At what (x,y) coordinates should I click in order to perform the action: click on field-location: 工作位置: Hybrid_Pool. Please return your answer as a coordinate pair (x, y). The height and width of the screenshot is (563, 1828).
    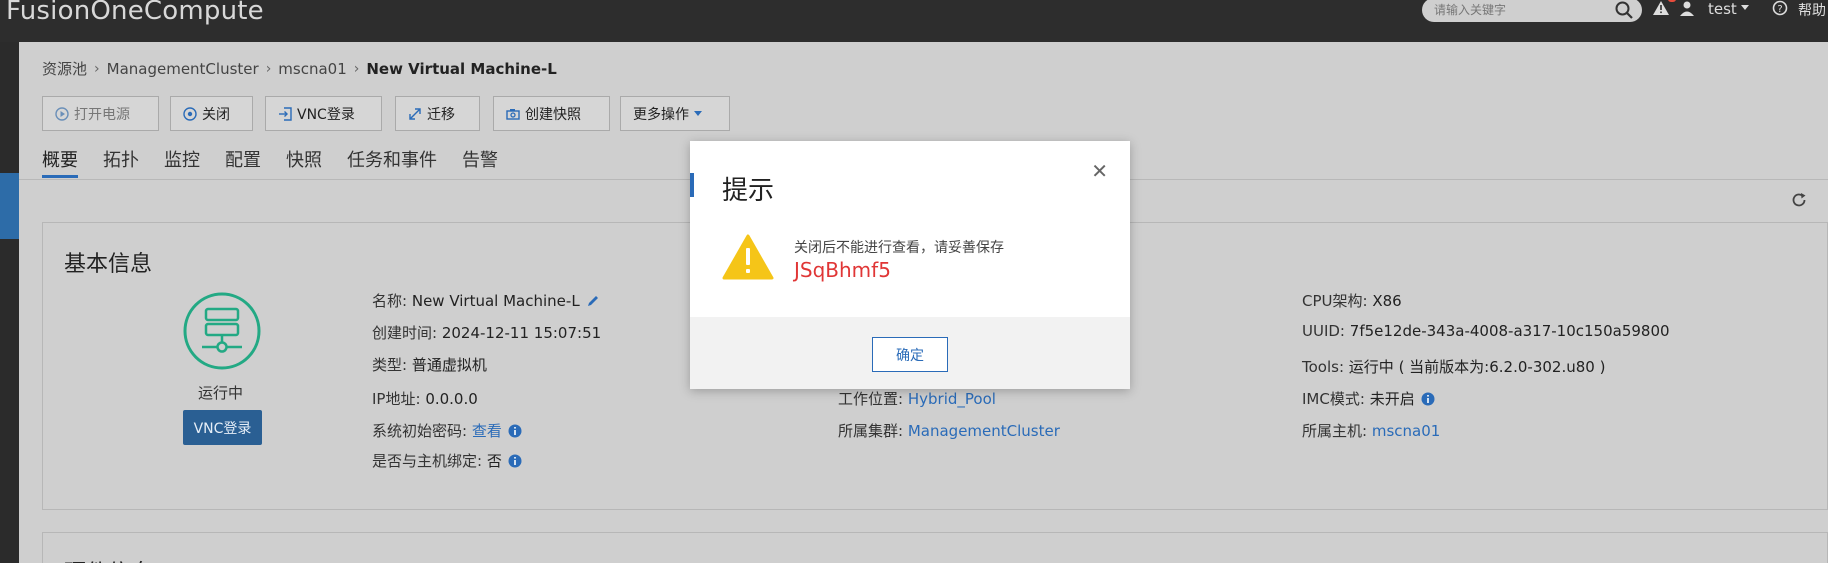
    Looking at the image, I should click on (917, 398).